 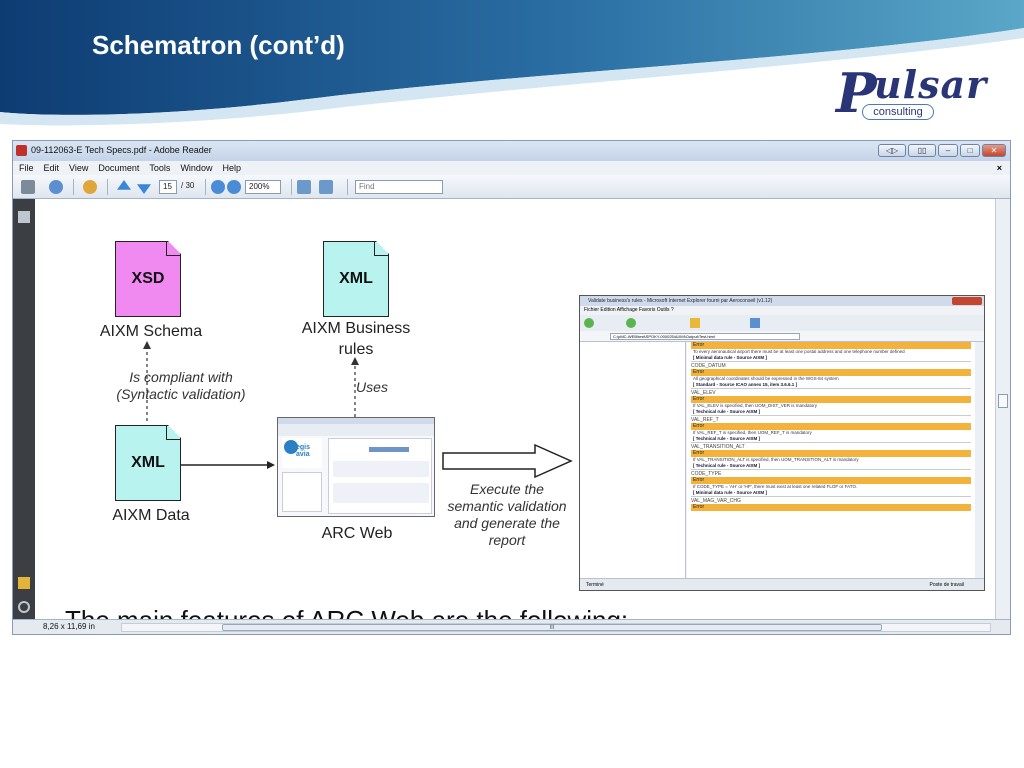 I want to click on arc-web-caption: ARC Web, so click(x=357, y=533).